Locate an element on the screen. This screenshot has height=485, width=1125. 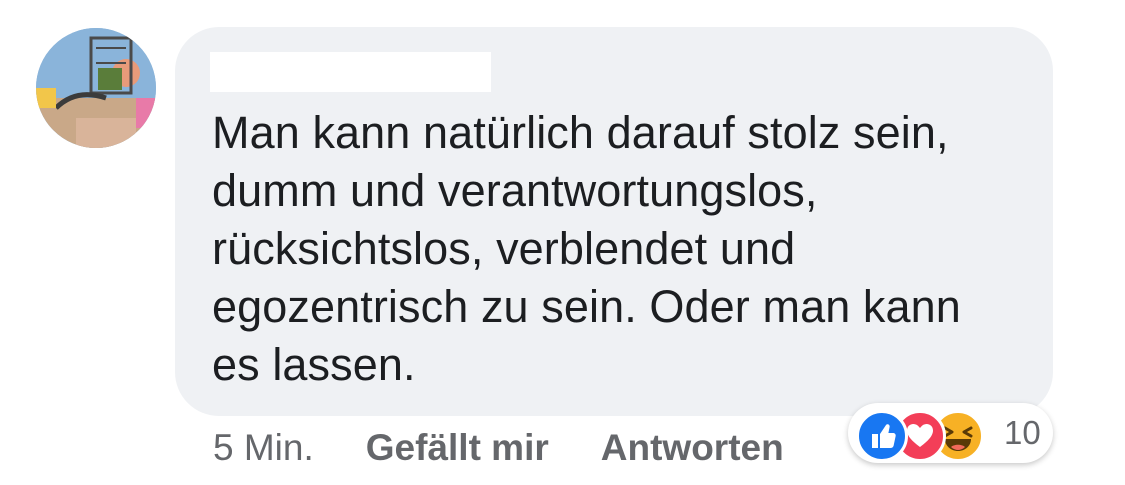
reply-button: Antworten is located at coordinates (692, 448).